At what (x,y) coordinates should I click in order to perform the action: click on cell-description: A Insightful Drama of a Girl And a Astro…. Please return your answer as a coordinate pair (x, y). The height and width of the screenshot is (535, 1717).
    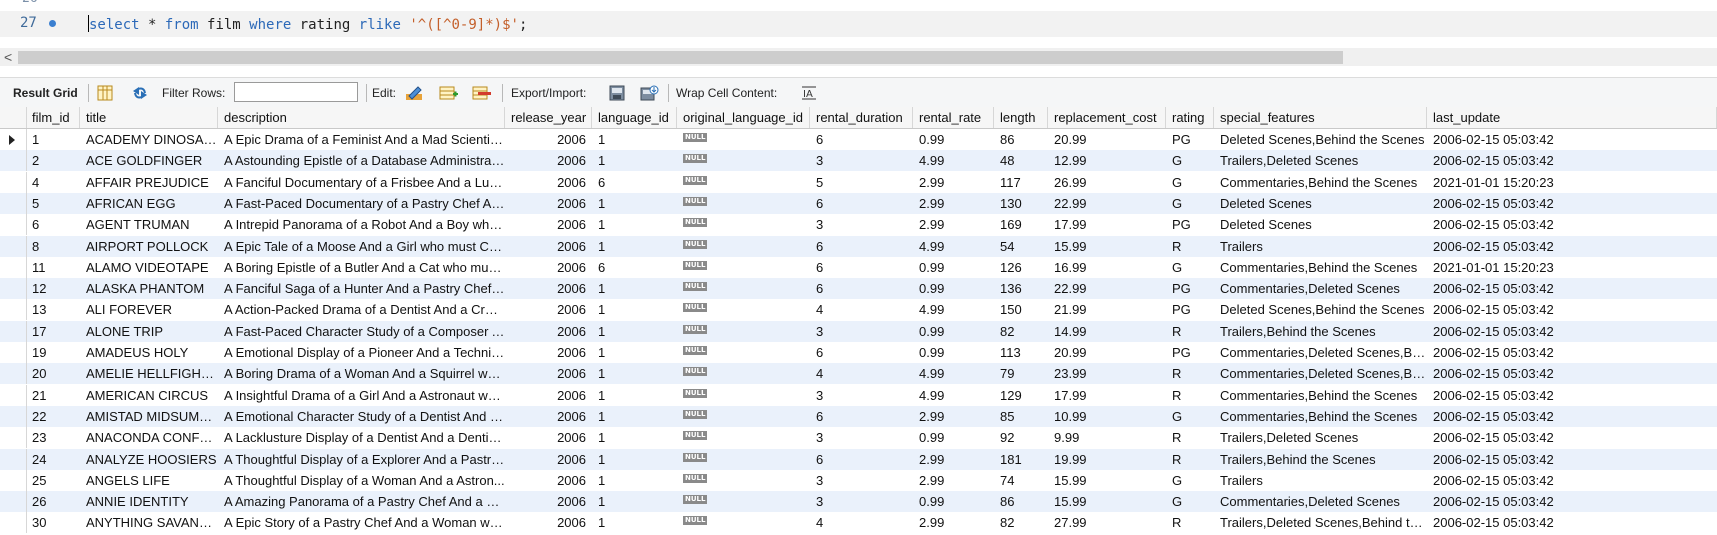
    Looking at the image, I should click on (361, 395).